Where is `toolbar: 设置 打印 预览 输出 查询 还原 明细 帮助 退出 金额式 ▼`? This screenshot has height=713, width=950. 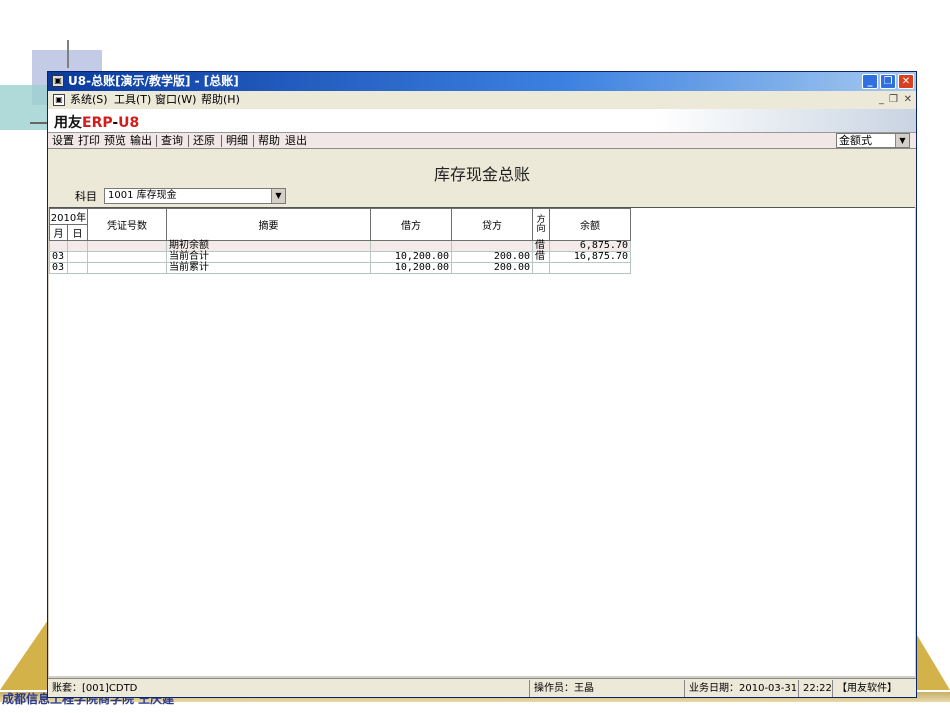
toolbar: 设置 打印 预览 输出 查询 还原 明细 帮助 退出 金额式 ▼ is located at coordinates (482, 141).